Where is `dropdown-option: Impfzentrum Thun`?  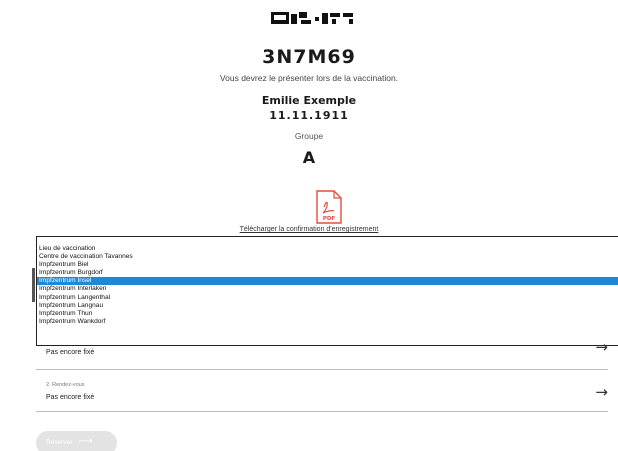 dropdown-option: Impfzentrum Thun is located at coordinates (327, 314).